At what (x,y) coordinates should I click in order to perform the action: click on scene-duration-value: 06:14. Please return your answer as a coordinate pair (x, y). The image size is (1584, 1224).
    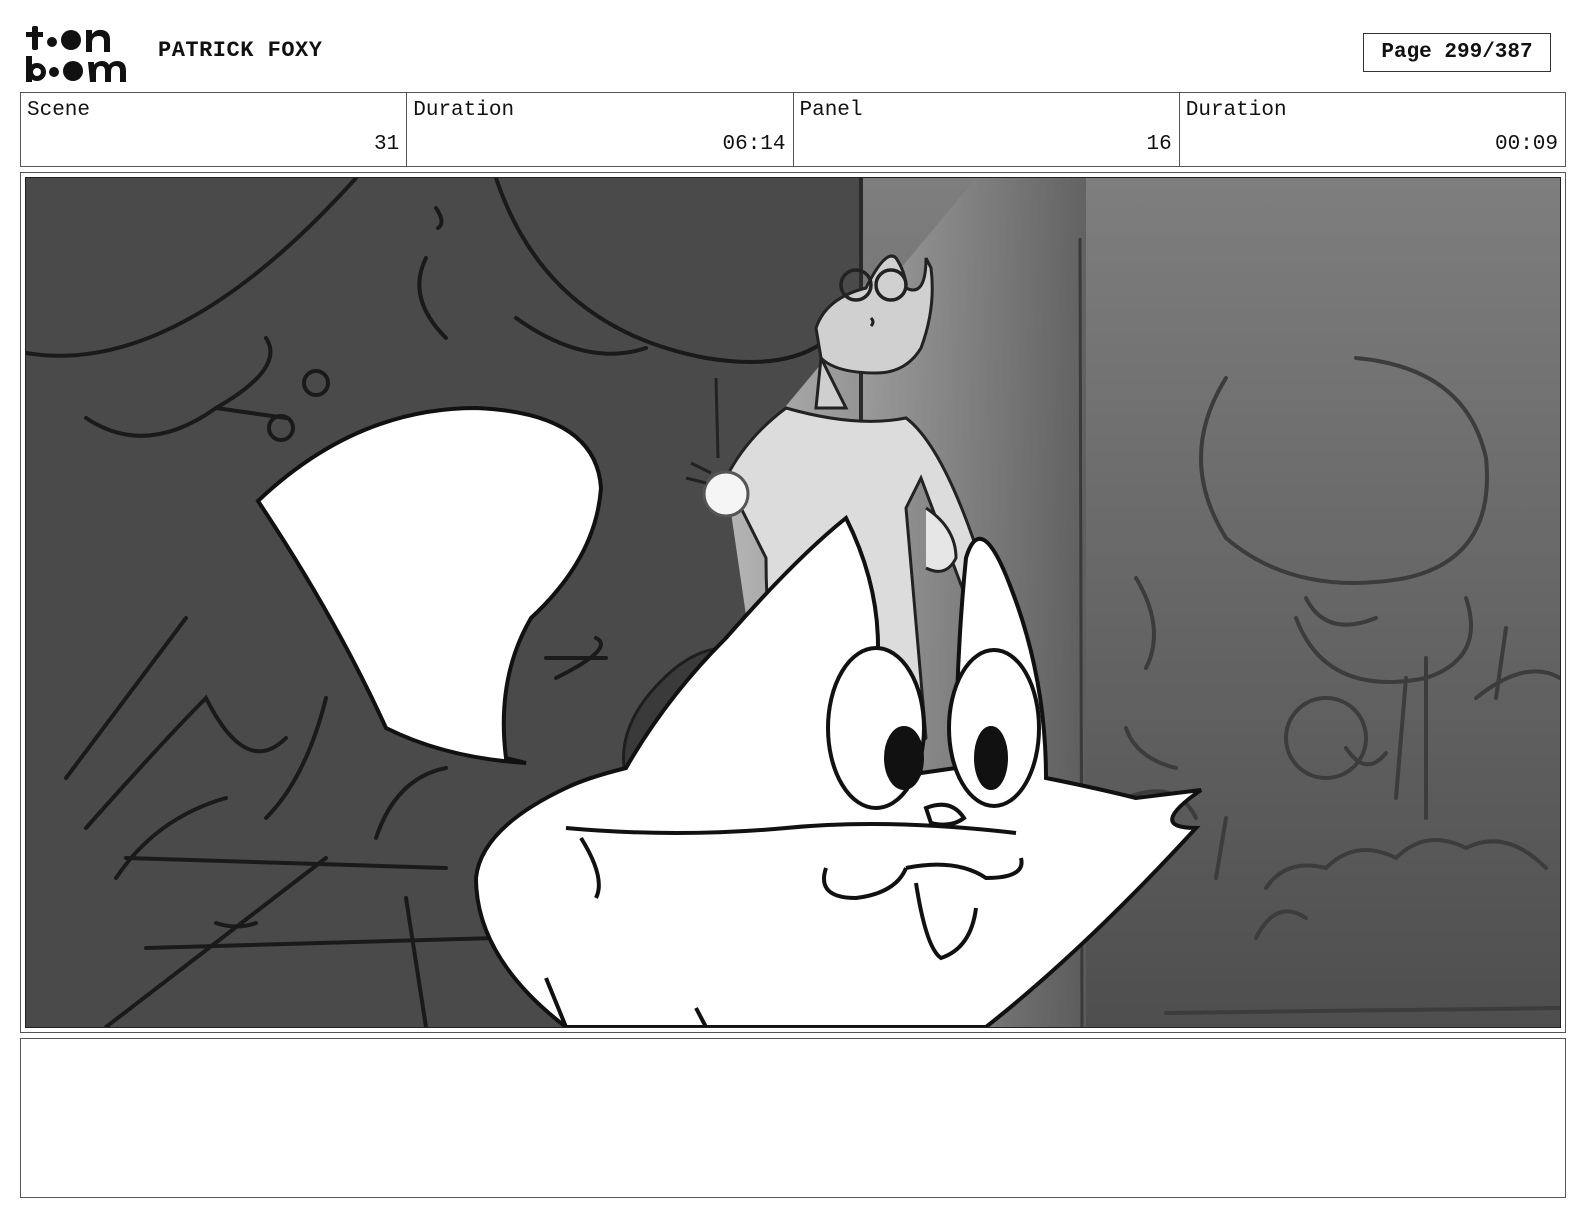
    Looking at the image, I should click on (754, 144).